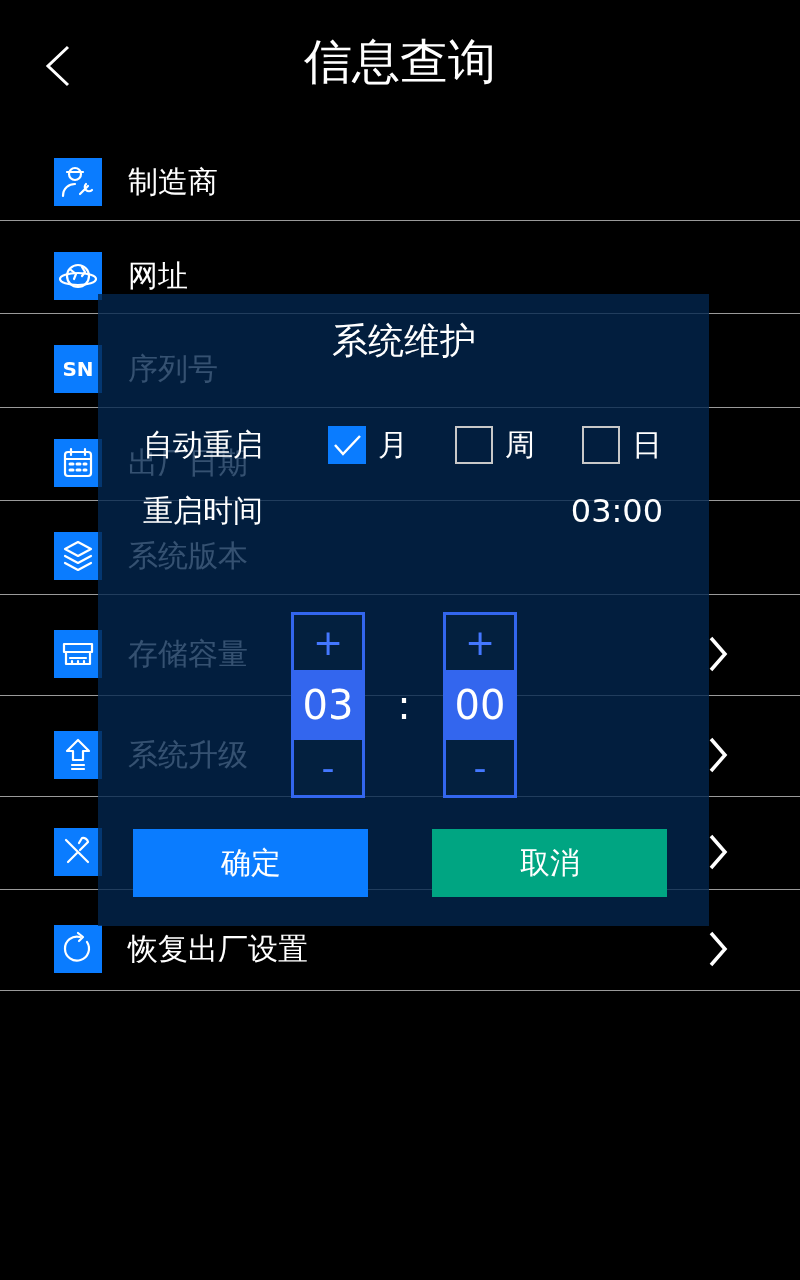 The height and width of the screenshot is (1280, 800). I want to click on confirm-button: 确定, so click(250, 863).